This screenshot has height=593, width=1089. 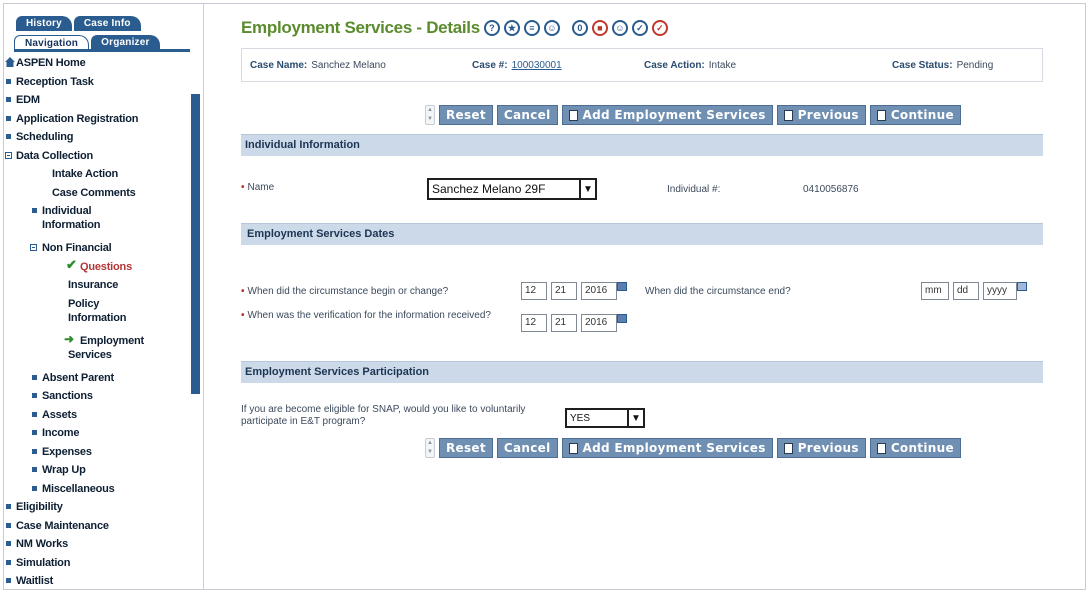 What do you see at coordinates (62, 525) in the screenshot?
I see `sidebar-item-label: Case Maintenance` at bounding box center [62, 525].